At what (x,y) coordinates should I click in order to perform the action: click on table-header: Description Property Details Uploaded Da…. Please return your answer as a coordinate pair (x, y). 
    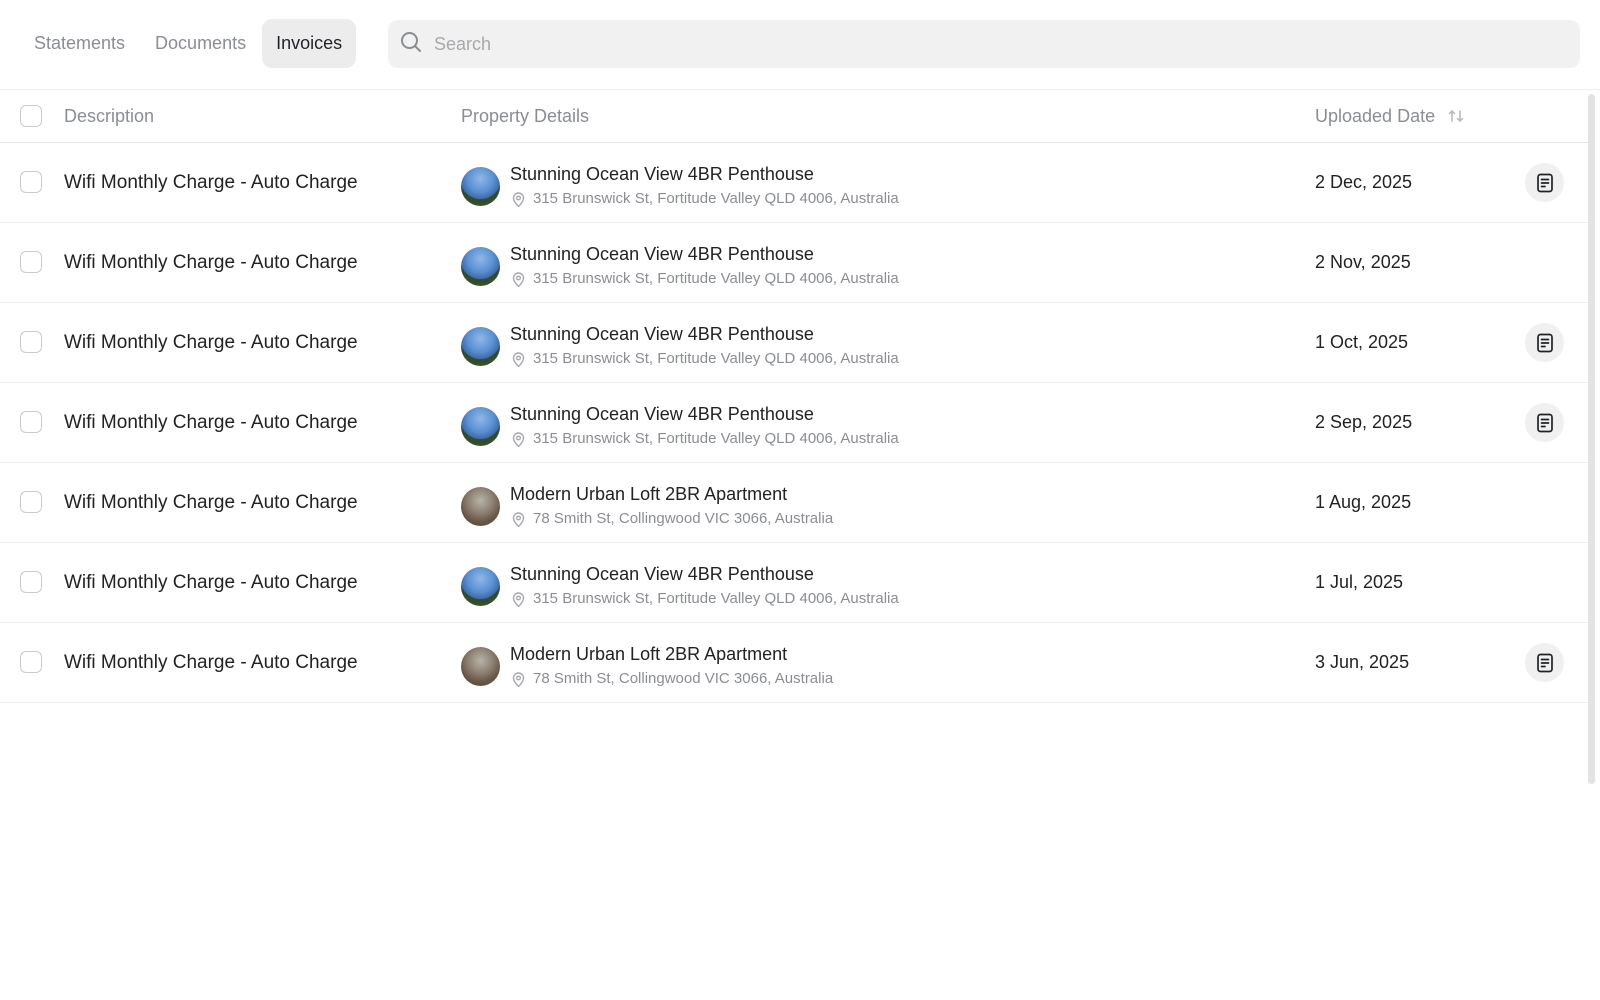
    Looking at the image, I should click on (794, 116).